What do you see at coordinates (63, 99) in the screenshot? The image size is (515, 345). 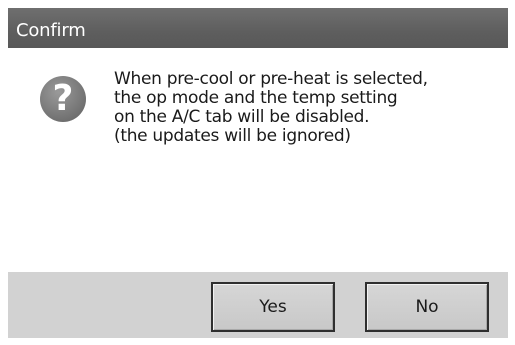 I see `question-icon: ?` at bounding box center [63, 99].